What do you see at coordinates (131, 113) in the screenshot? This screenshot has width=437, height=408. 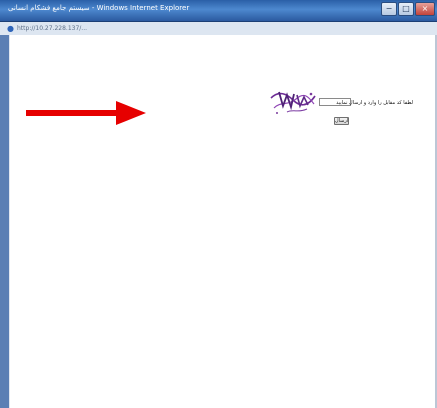 I see `arrow-head` at bounding box center [131, 113].